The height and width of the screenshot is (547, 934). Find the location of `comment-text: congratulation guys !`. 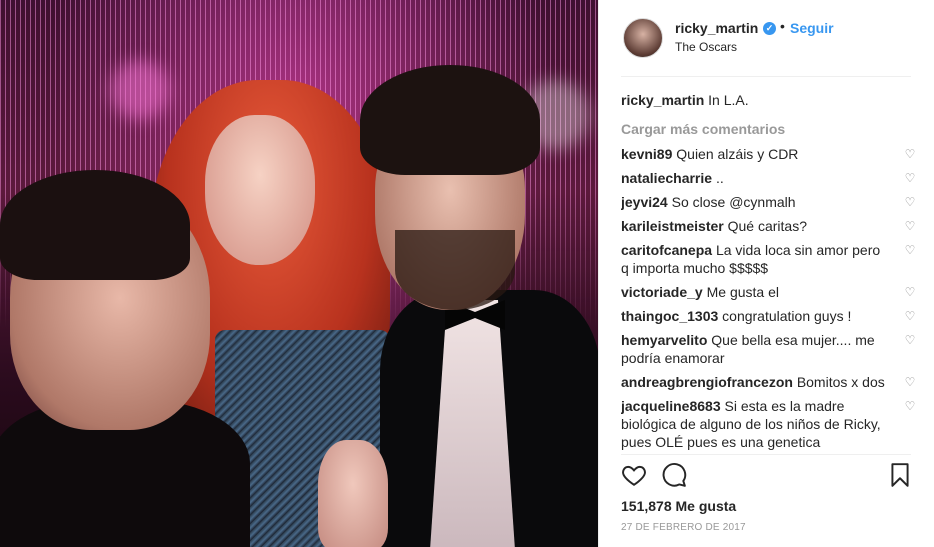

comment-text: congratulation guys ! is located at coordinates (787, 316).